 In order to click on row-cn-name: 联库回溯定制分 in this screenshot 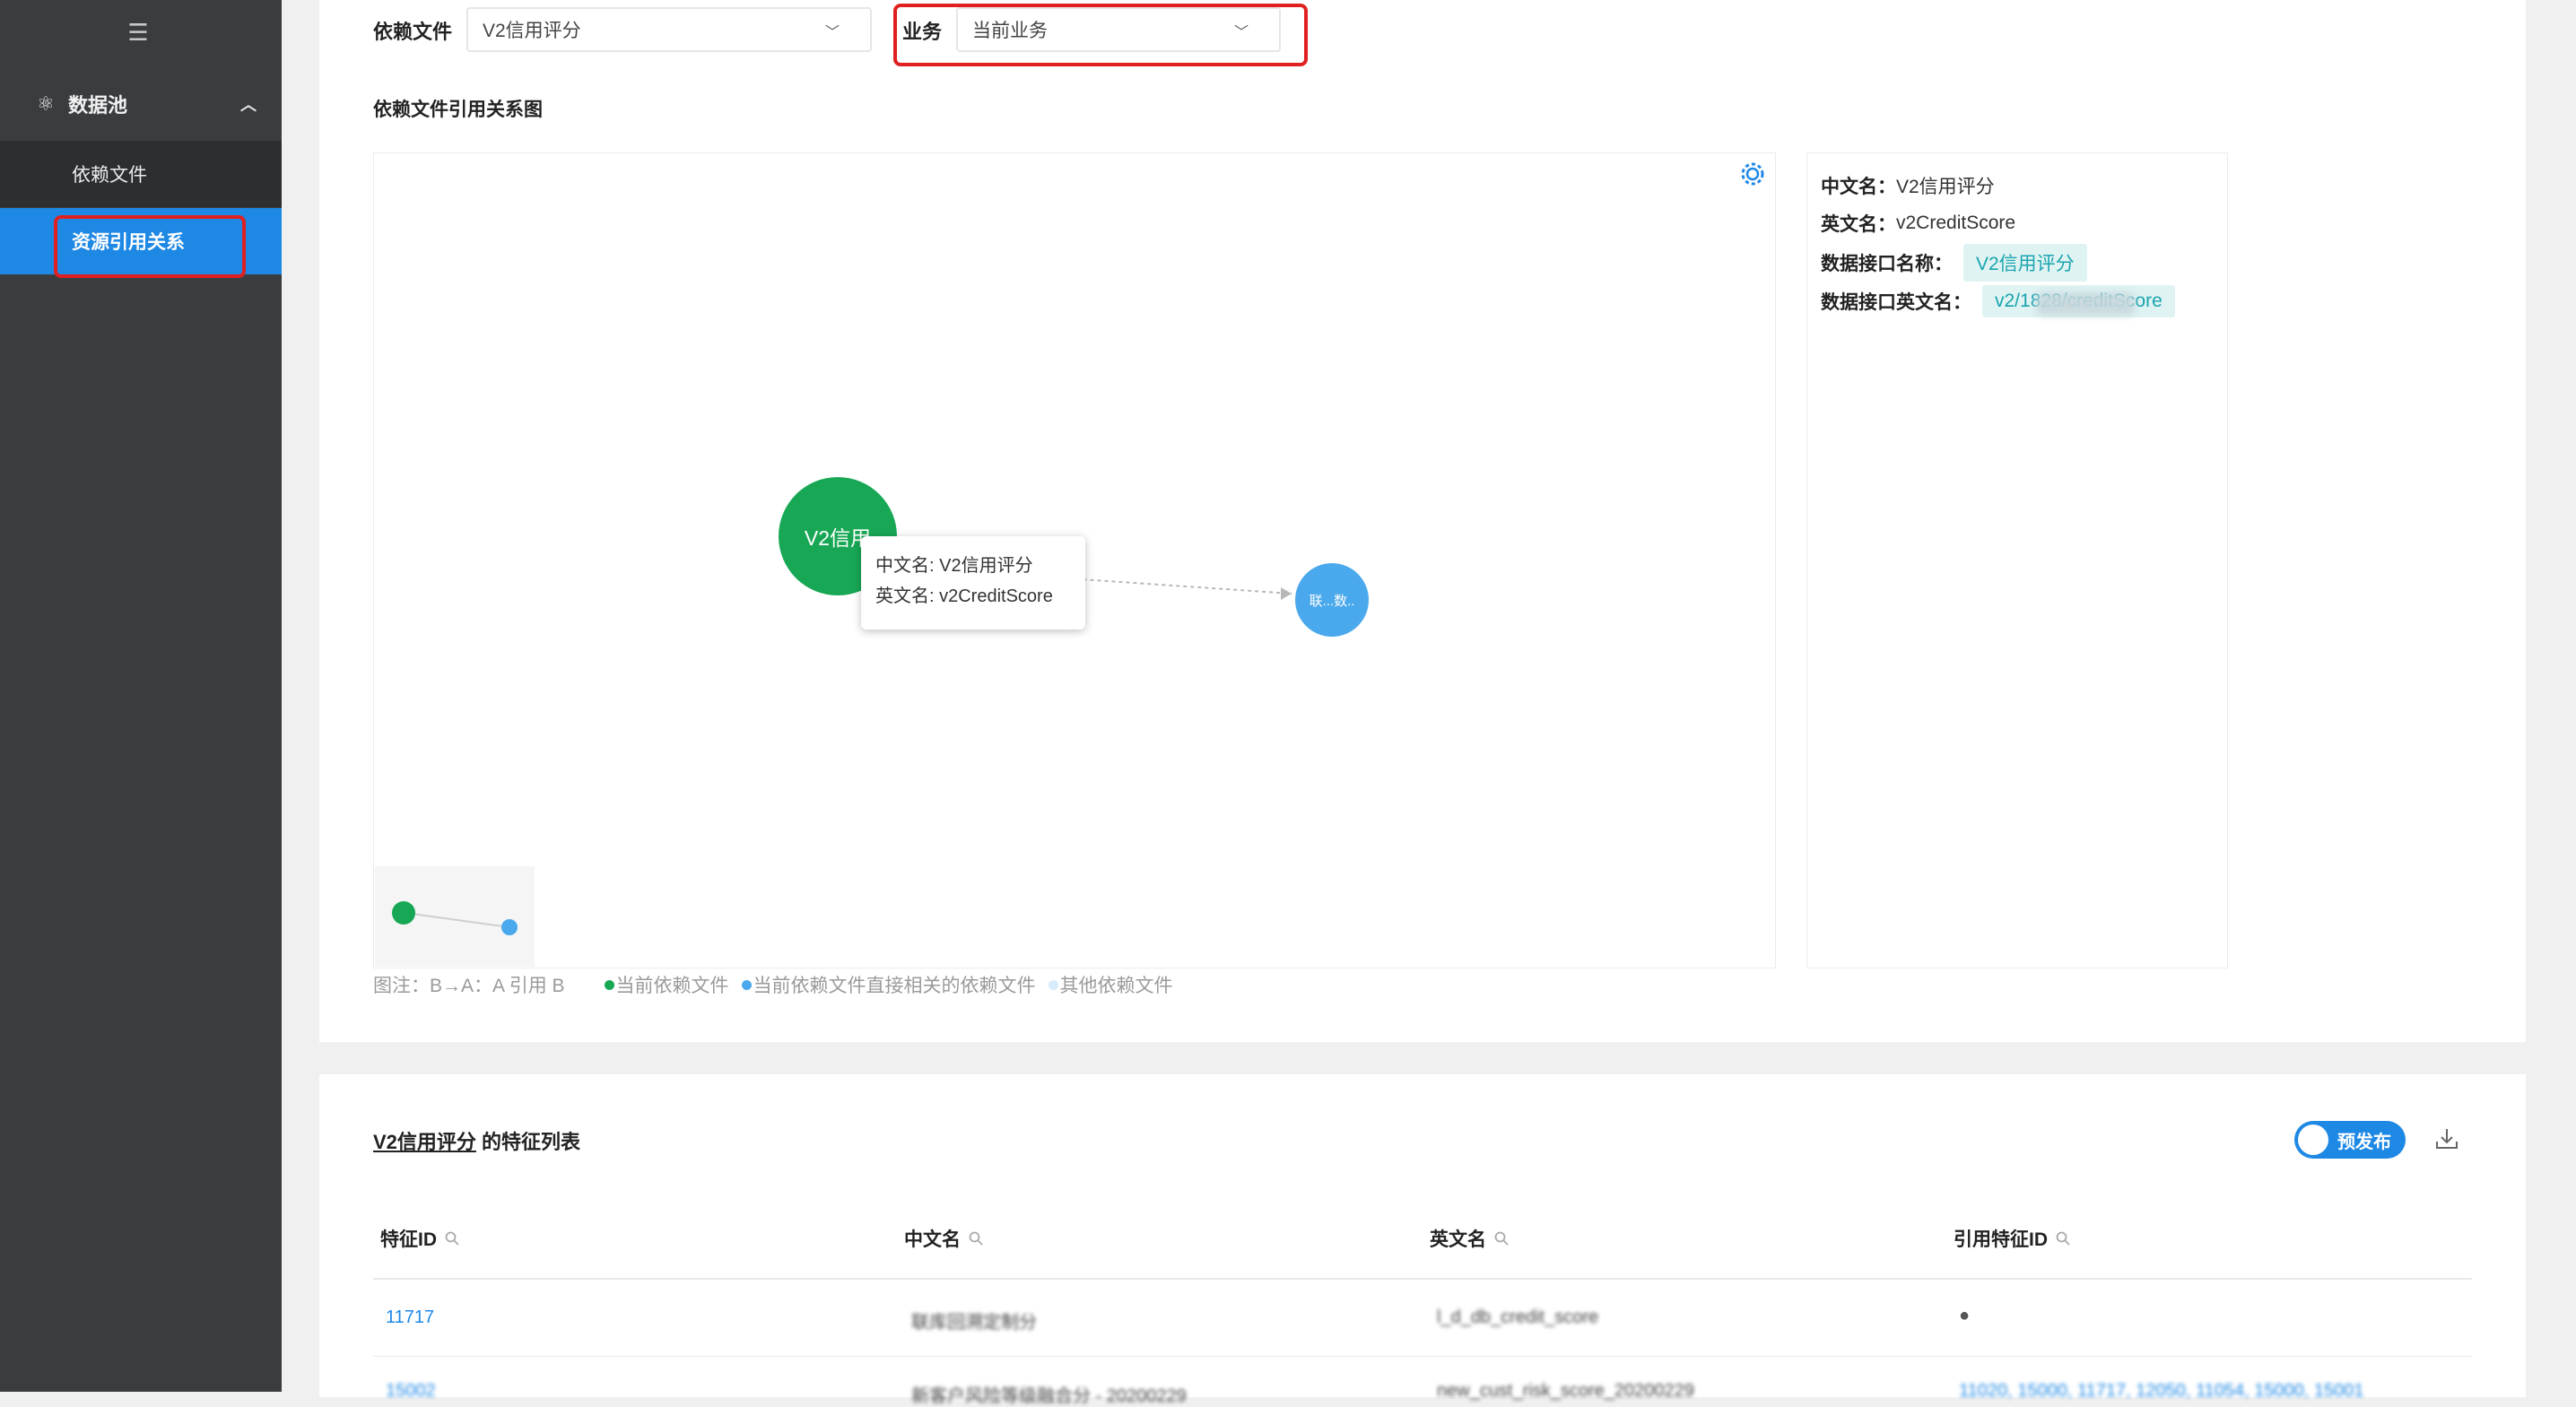, I will do `click(974, 1323)`.